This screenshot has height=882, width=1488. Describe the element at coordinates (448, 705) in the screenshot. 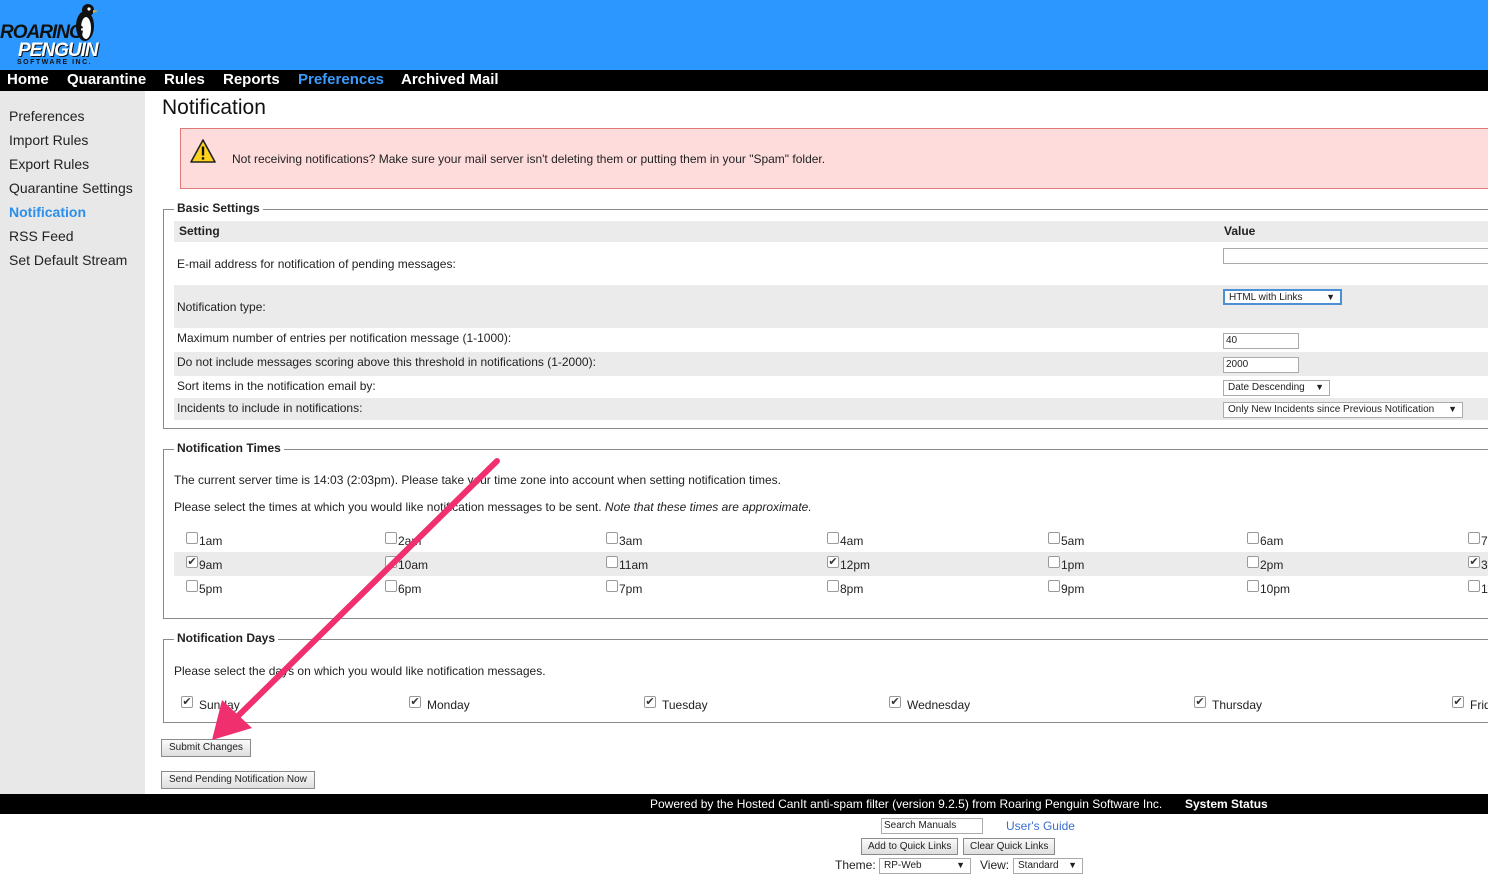

I see `day-checkbox-label: Monday` at that location.